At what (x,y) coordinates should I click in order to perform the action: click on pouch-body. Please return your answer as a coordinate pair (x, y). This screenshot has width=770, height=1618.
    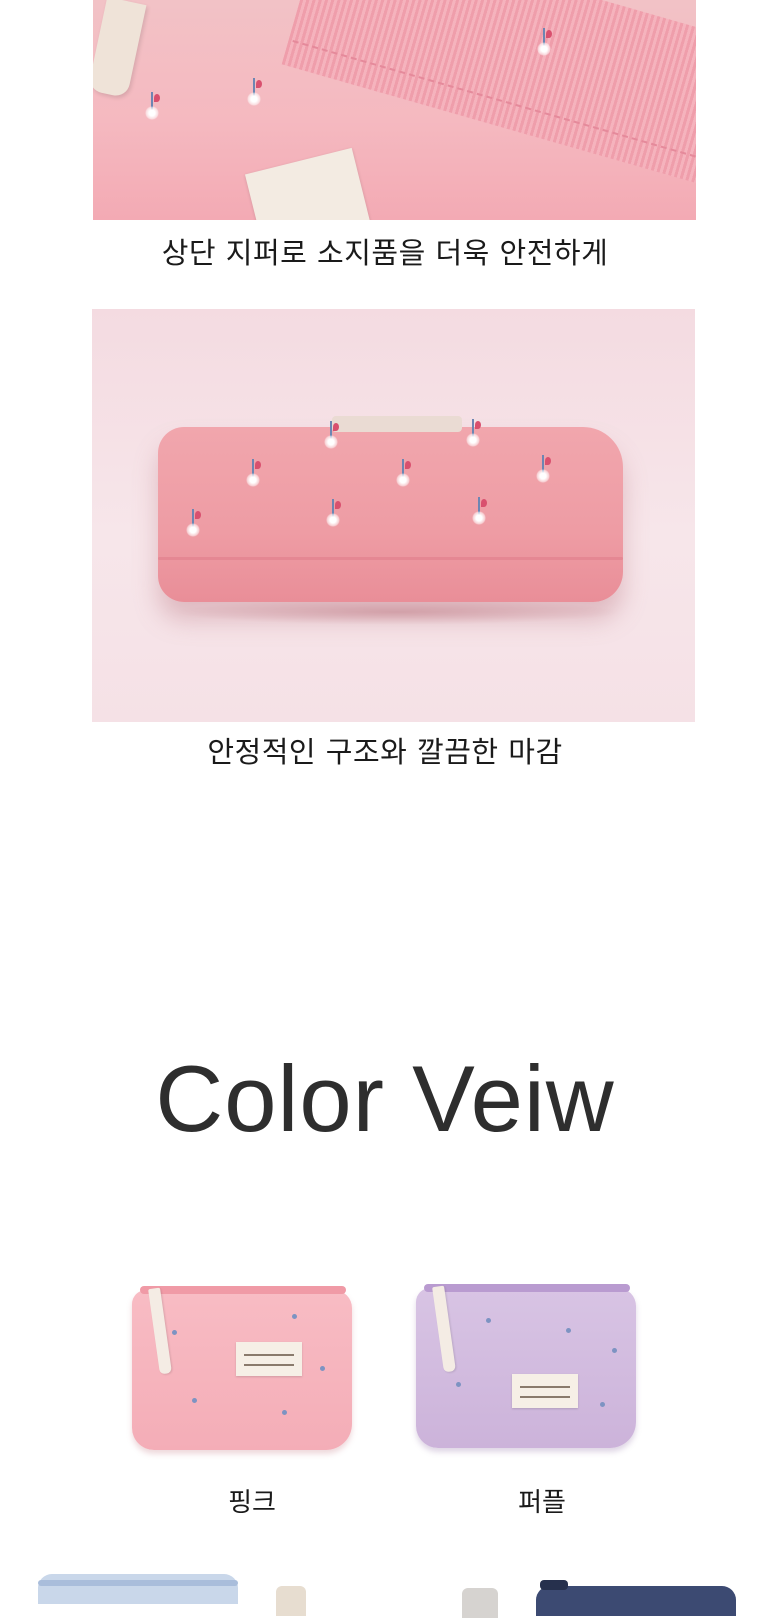
    Looking at the image, I should click on (390, 514).